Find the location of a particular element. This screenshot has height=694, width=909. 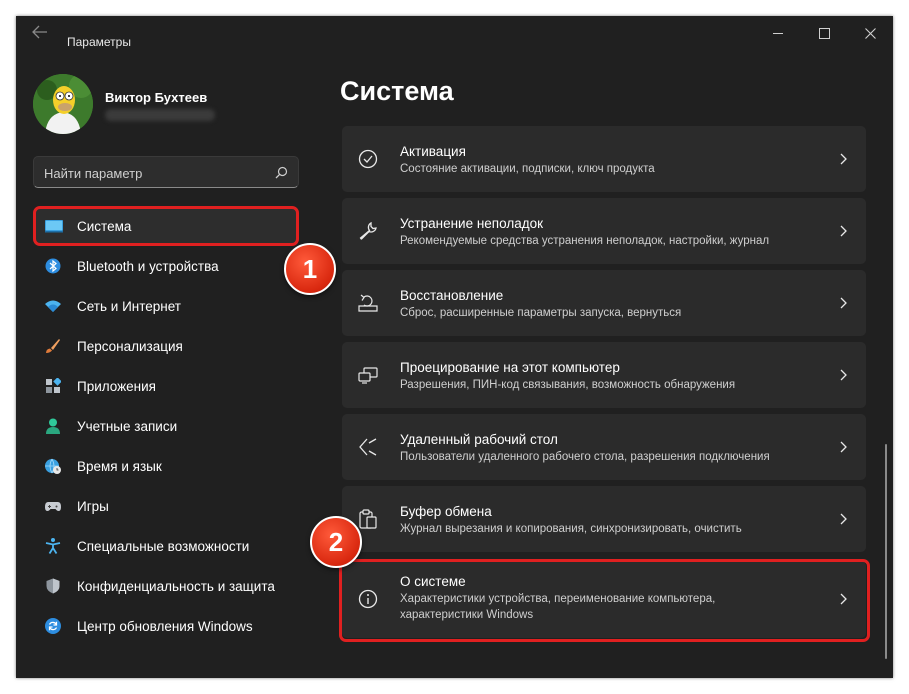

sidebar-item-accounts: Учетные записи is located at coordinates (166, 426).